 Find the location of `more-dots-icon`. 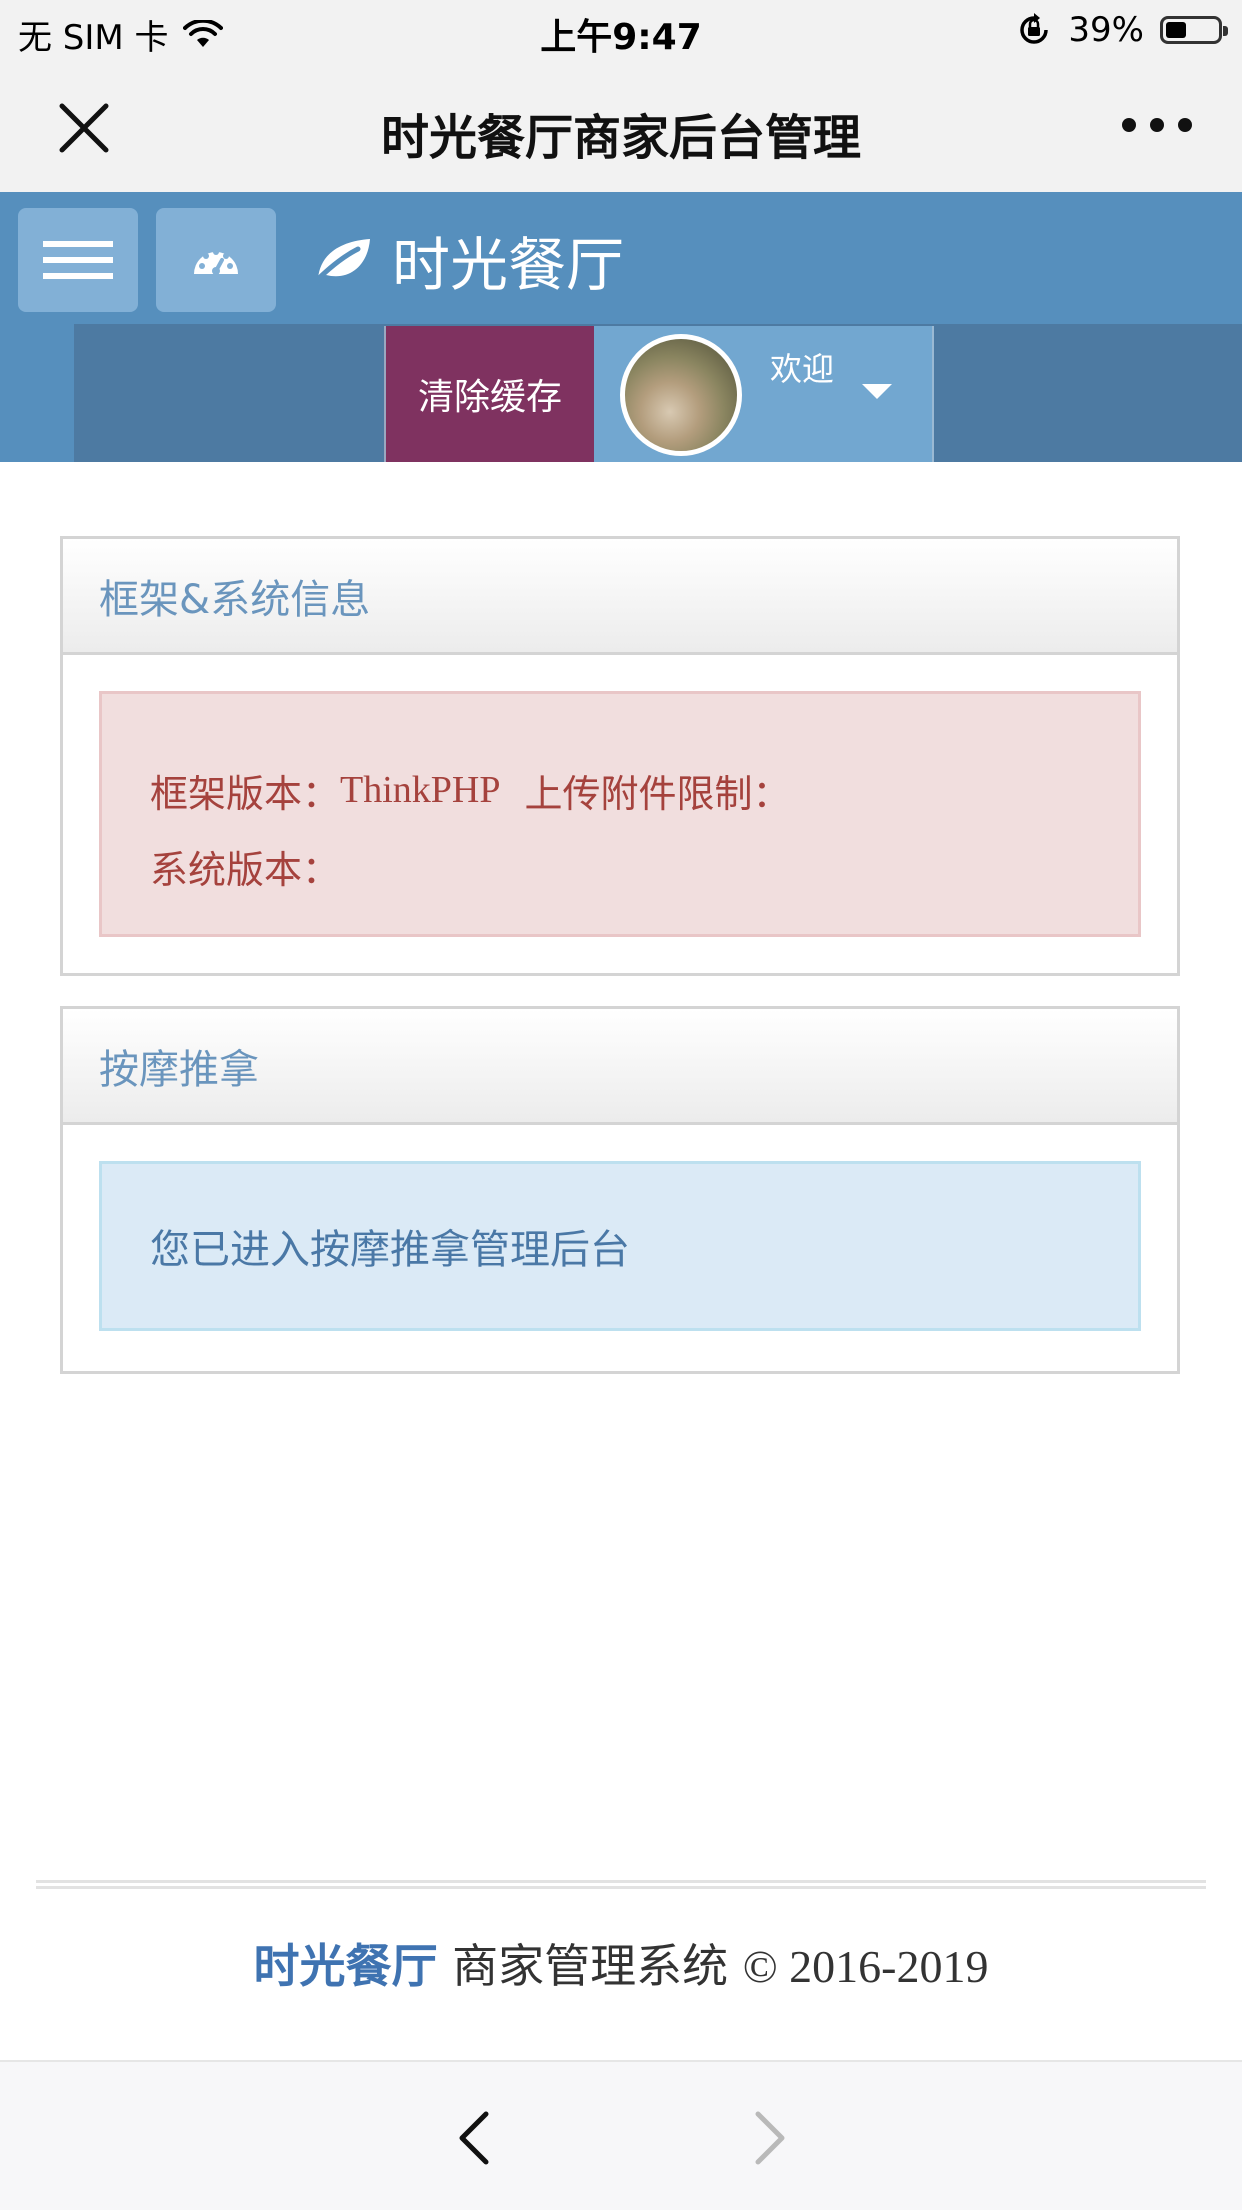

more-dots-icon is located at coordinates (1157, 125).